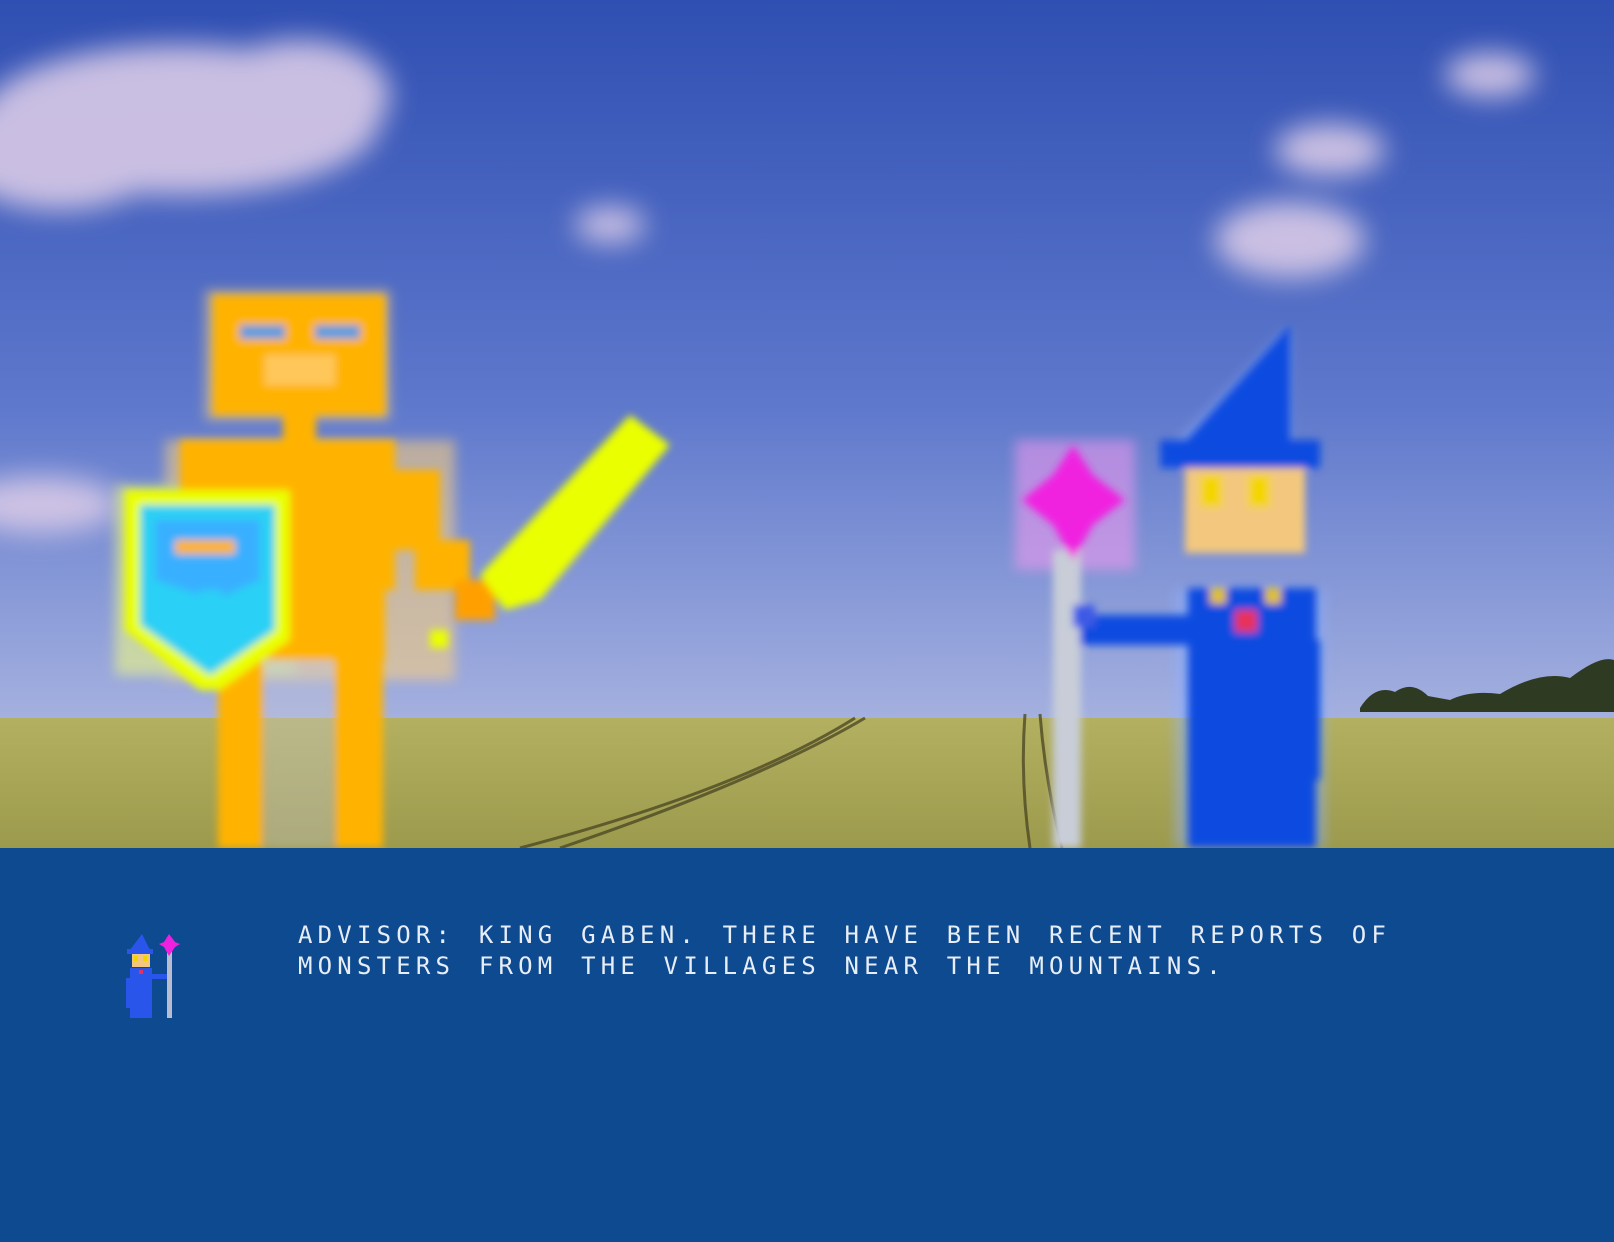 This screenshot has height=1242, width=1614. I want to click on speaker-name: ADVISOR:, so click(377, 935).